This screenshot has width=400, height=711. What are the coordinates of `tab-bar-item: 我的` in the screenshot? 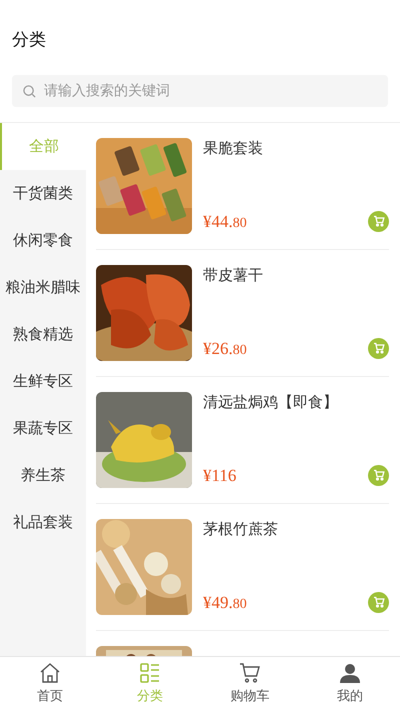 It's located at (350, 684).